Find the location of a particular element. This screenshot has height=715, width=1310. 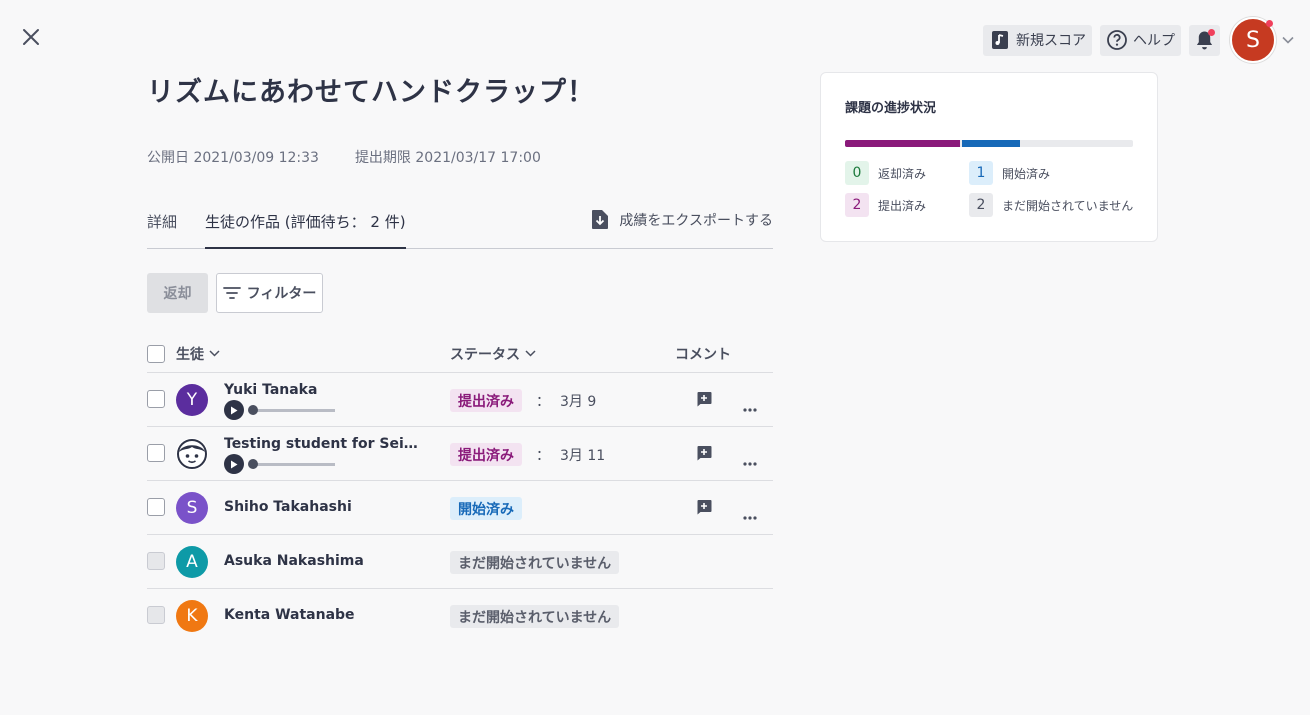

progress-label: 返却済み is located at coordinates (902, 173).